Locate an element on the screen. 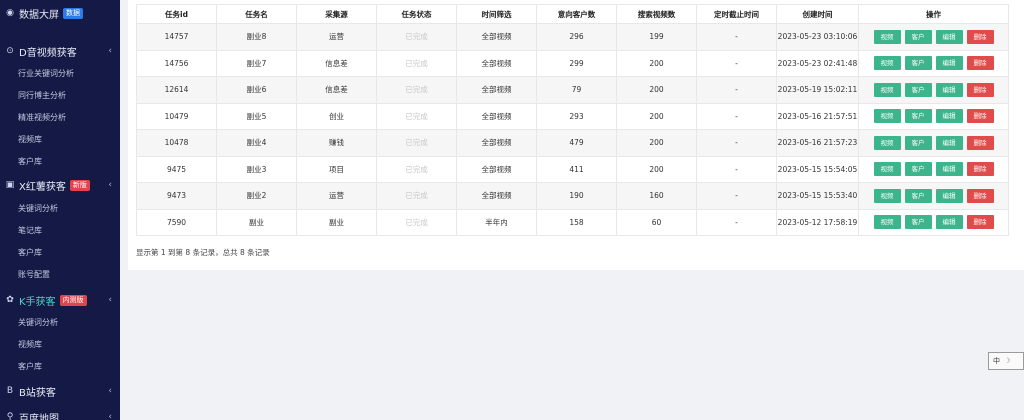  moon-icon: ☽ is located at coordinates (1007, 361).